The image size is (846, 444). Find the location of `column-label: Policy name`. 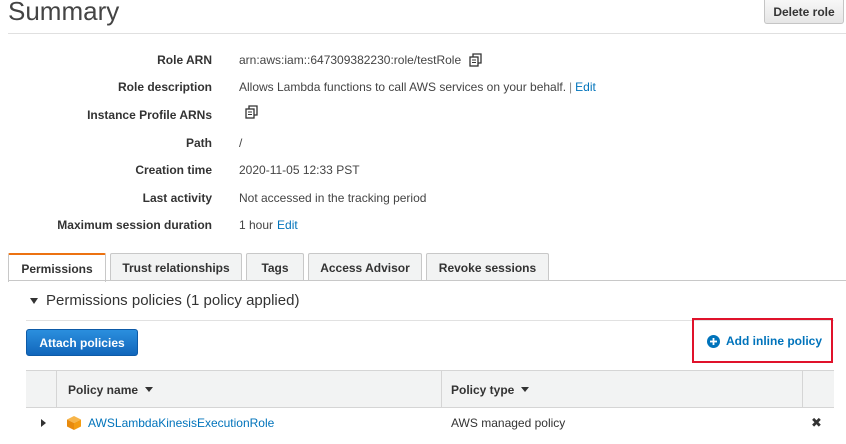

column-label: Policy name is located at coordinates (103, 389).